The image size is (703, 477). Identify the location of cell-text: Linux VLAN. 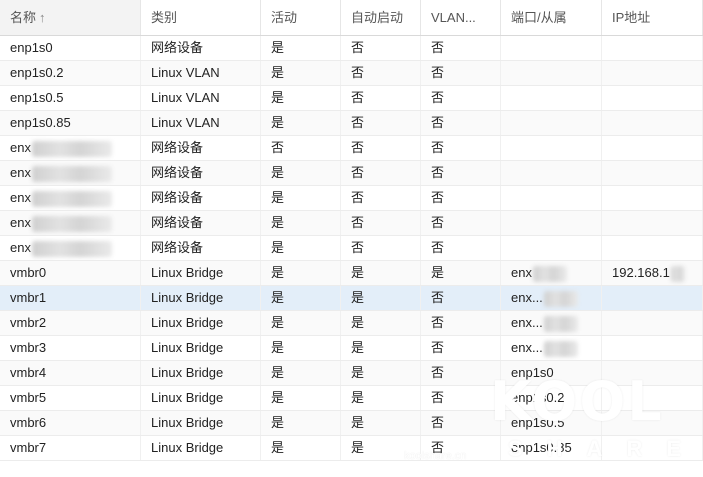
(185, 122).